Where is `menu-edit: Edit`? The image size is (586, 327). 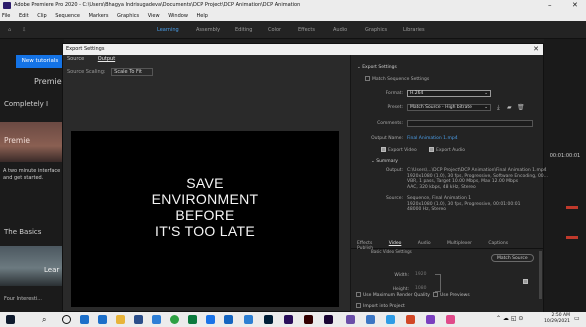
menu-edit: Edit is located at coordinates (24, 16).